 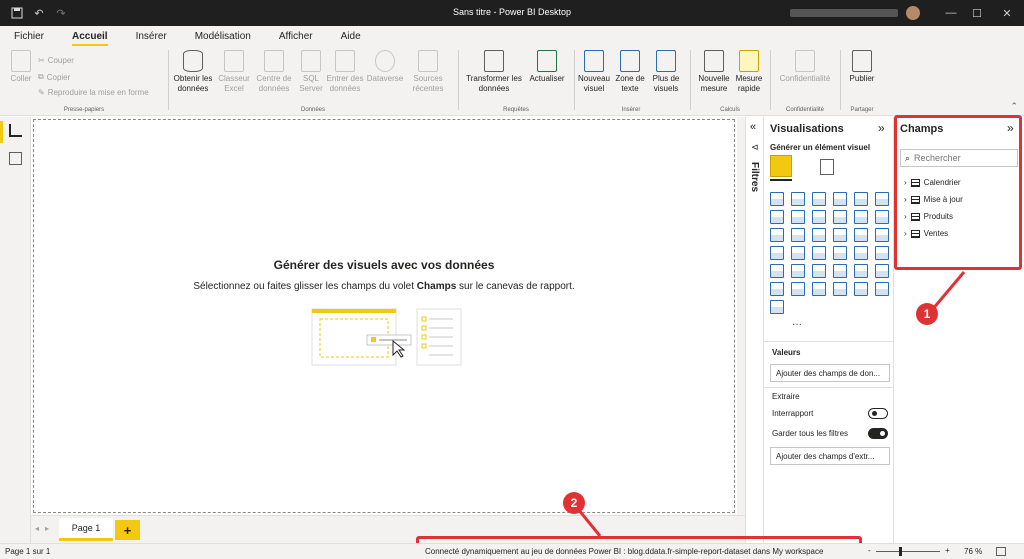 What do you see at coordinates (29, 38) in the screenshot?
I see `menu-fichier: Fichier` at bounding box center [29, 38].